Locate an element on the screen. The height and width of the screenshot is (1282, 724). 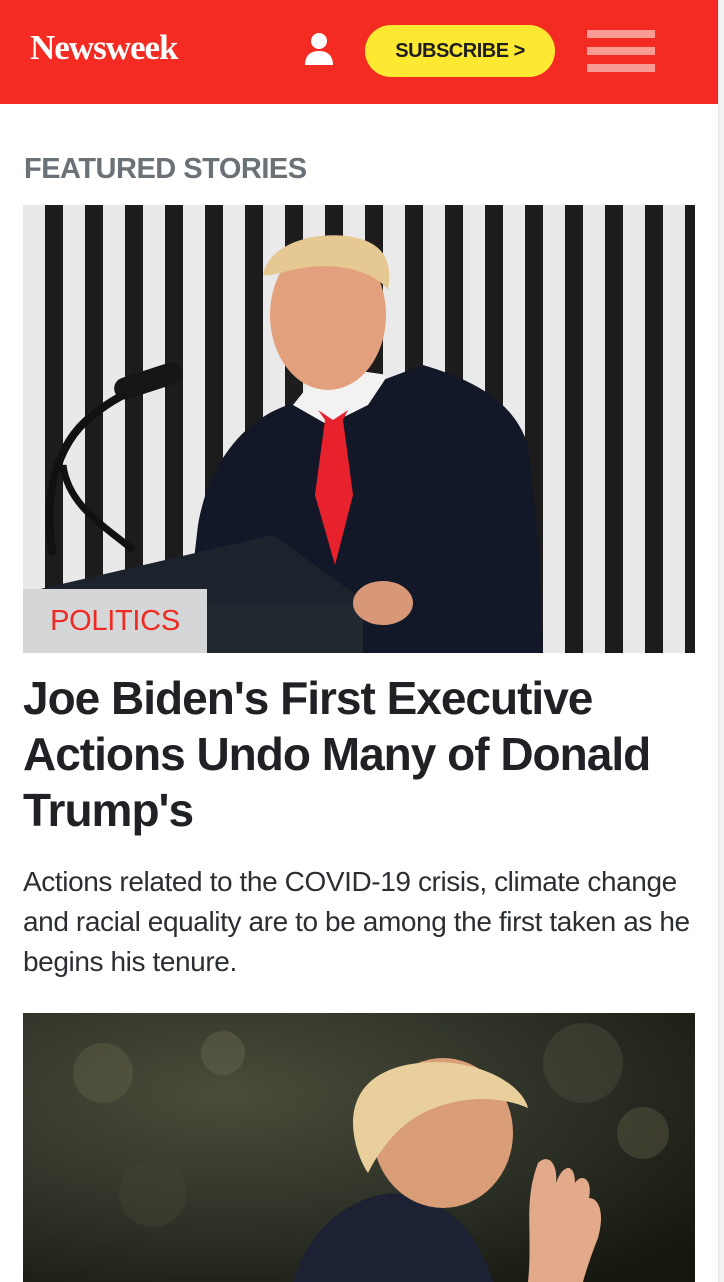
site-header: Newsweek SUBSCRIBE > is located at coordinates (359, 52).